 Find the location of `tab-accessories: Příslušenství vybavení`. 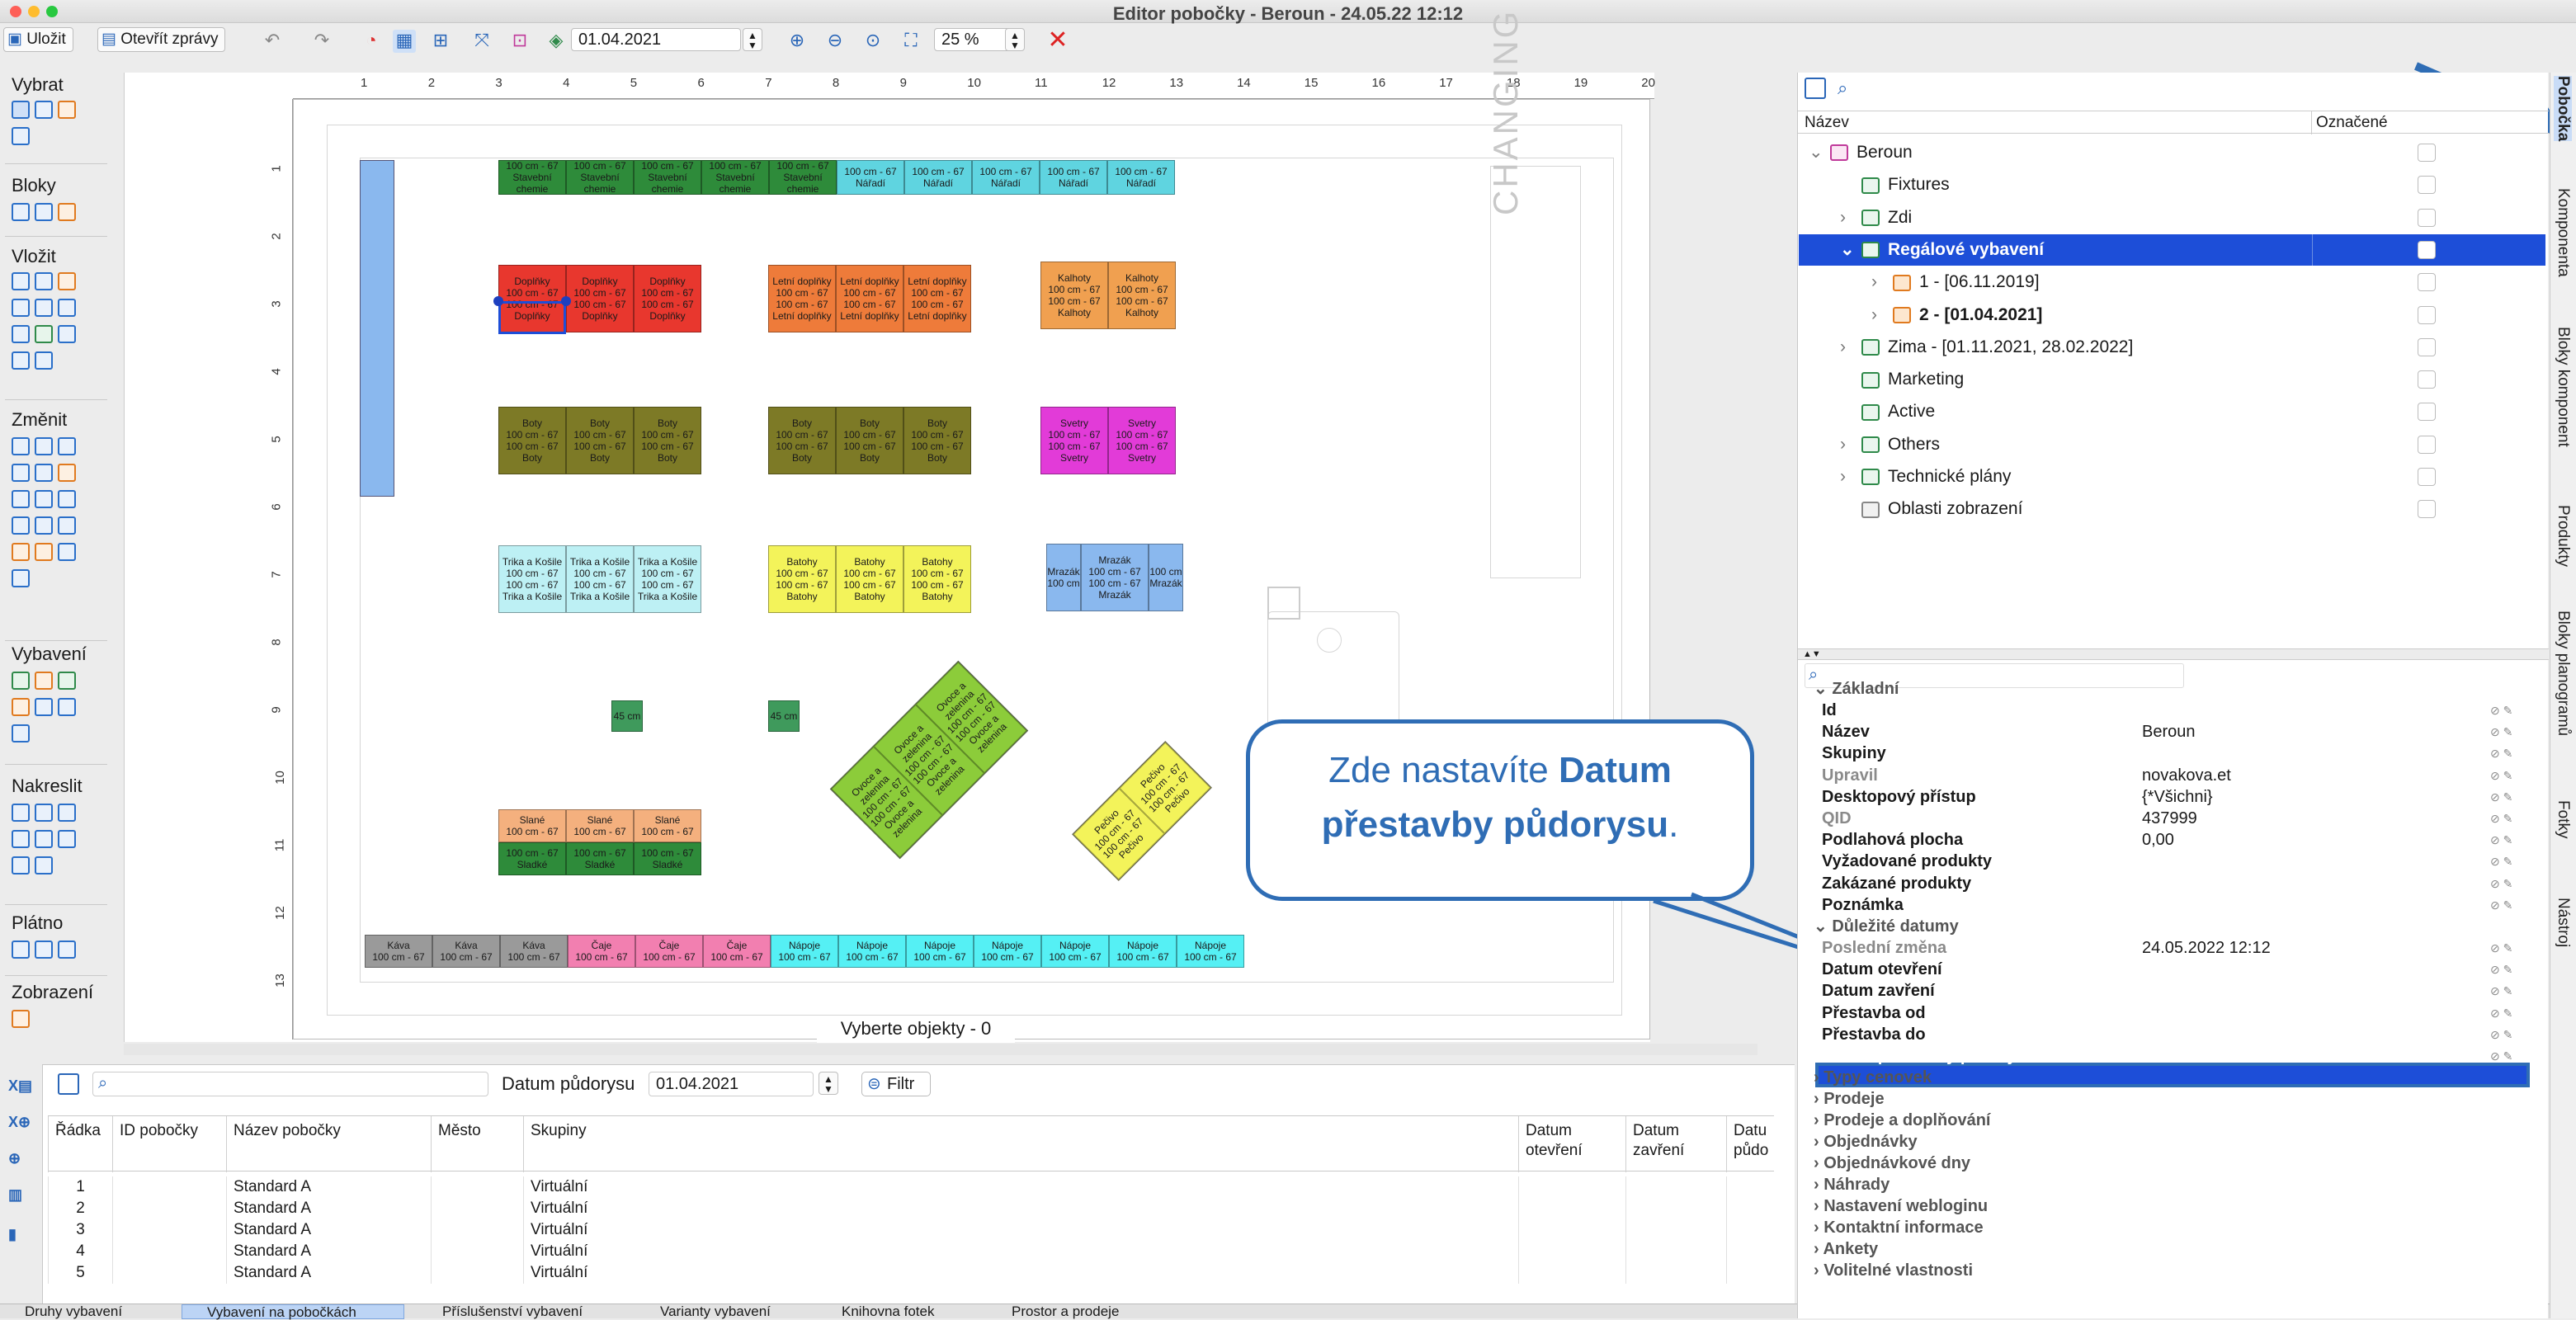

tab-accessories: Příslušenství vybavení is located at coordinates (521, 1311).